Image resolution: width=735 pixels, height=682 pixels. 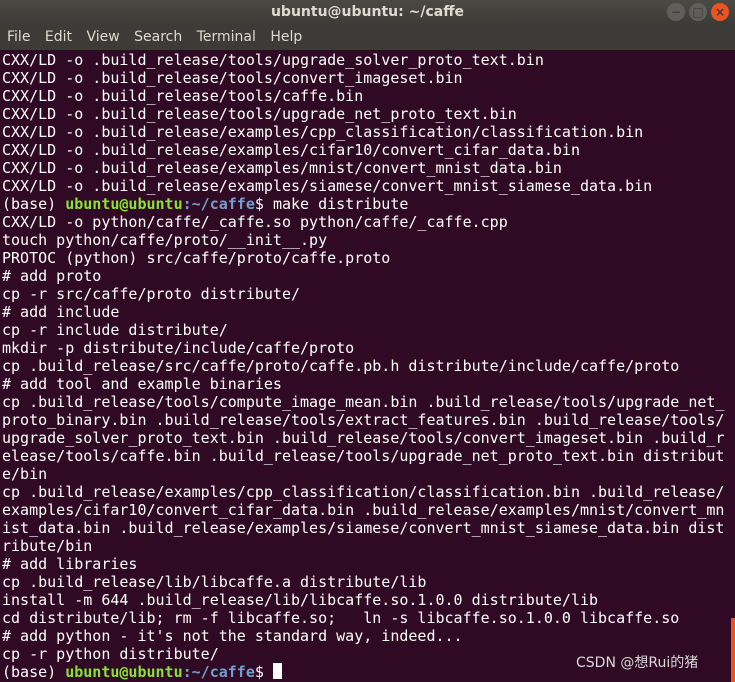 What do you see at coordinates (142, 384) in the screenshot?
I see `terminal-line: # add tool and example binaries` at bounding box center [142, 384].